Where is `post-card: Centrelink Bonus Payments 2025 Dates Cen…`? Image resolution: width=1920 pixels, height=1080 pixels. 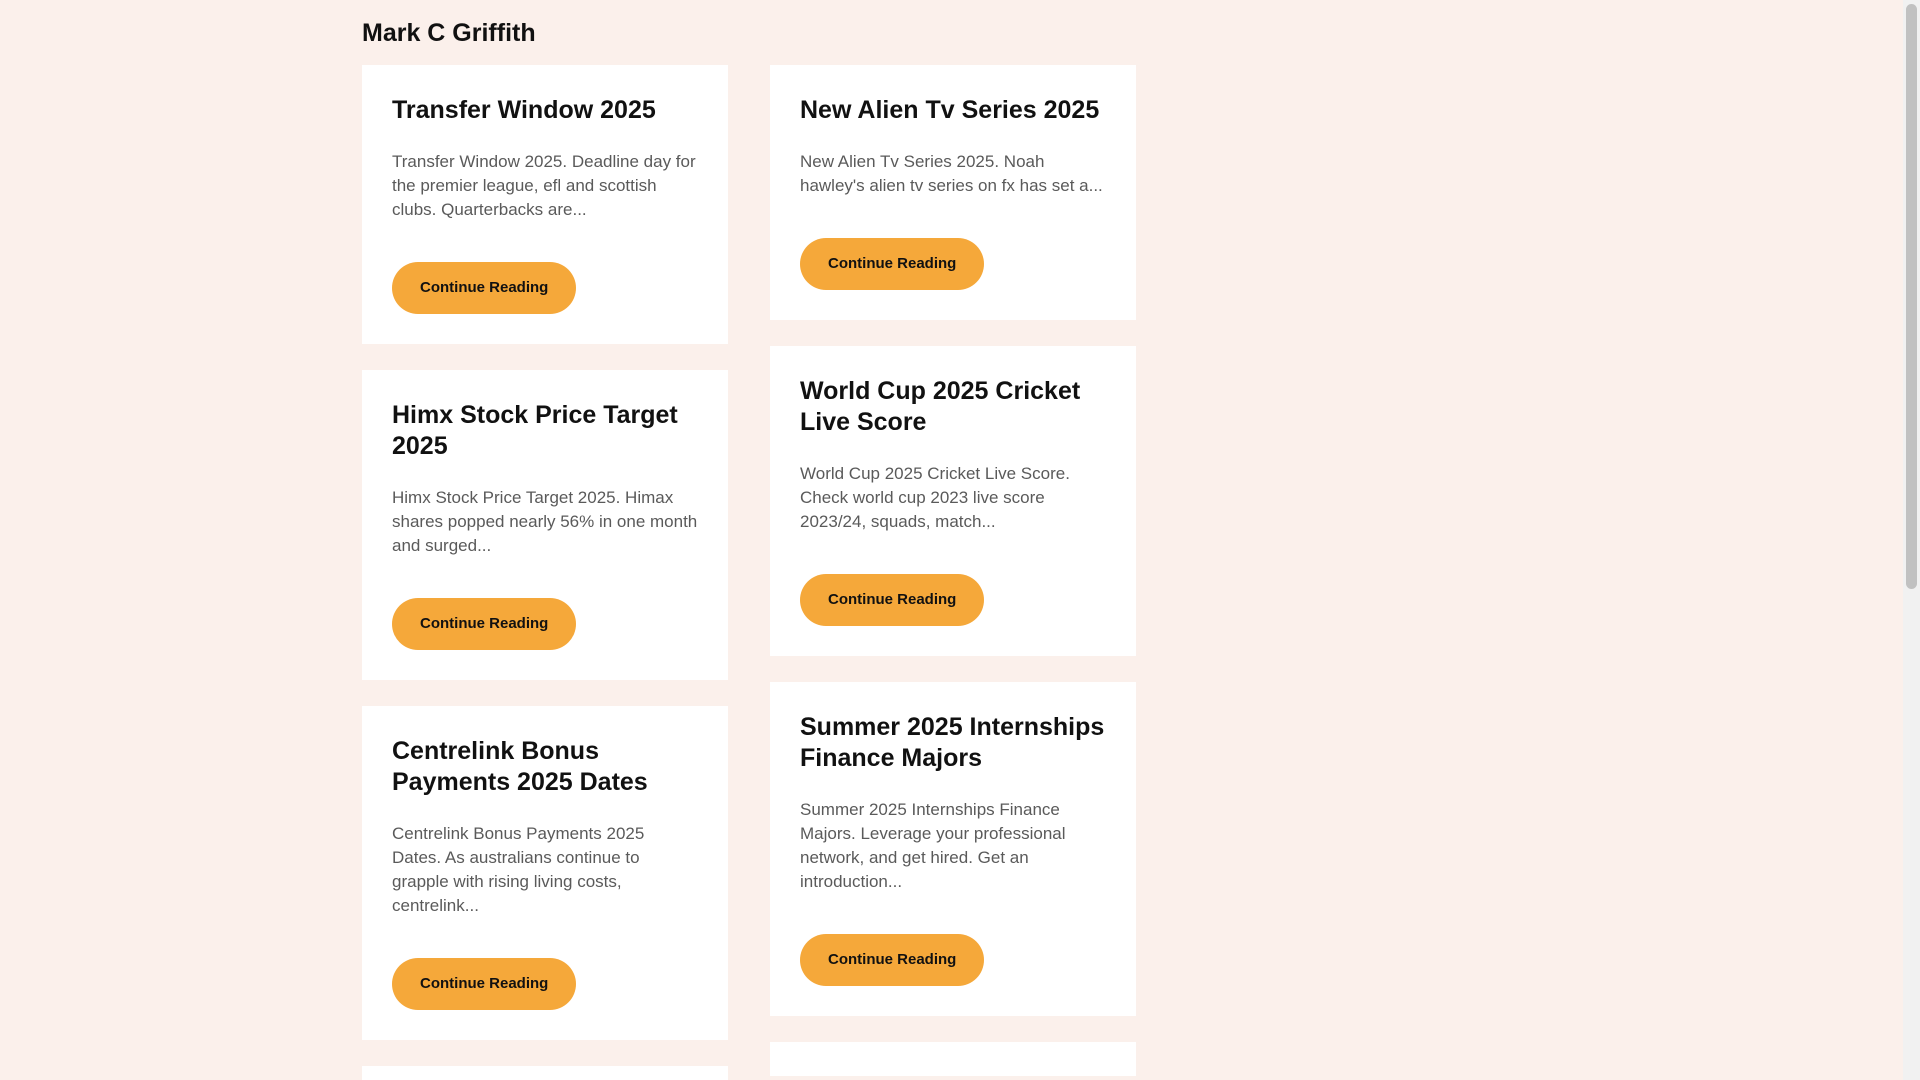 post-card: Centrelink Bonus Payments 2025 Dates Cen… is located at coordinates (545, 873).